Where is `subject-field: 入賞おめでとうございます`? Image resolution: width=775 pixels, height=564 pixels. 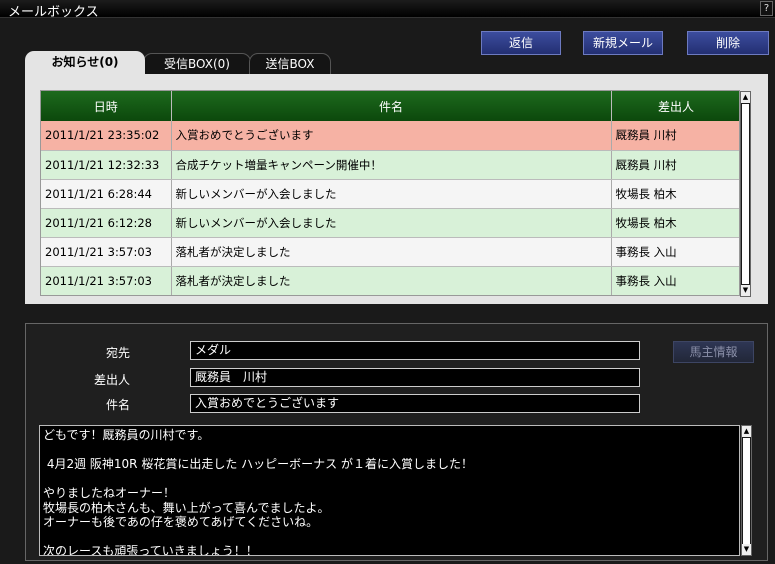
subject-field: 入賞おめでとうございます is located at coordinates (415, 403).